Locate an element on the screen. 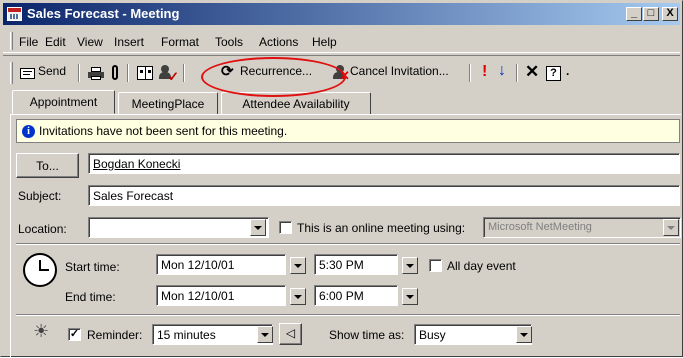 This screenshot has height=358, width=683. toolbar-grip is located at coordinates (11, 73).